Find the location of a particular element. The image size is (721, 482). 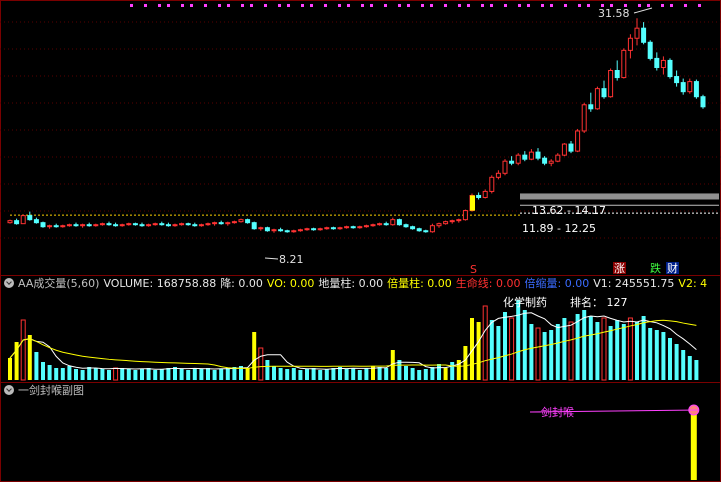

fall-label: 跌 is located at coordinates (655, 268).